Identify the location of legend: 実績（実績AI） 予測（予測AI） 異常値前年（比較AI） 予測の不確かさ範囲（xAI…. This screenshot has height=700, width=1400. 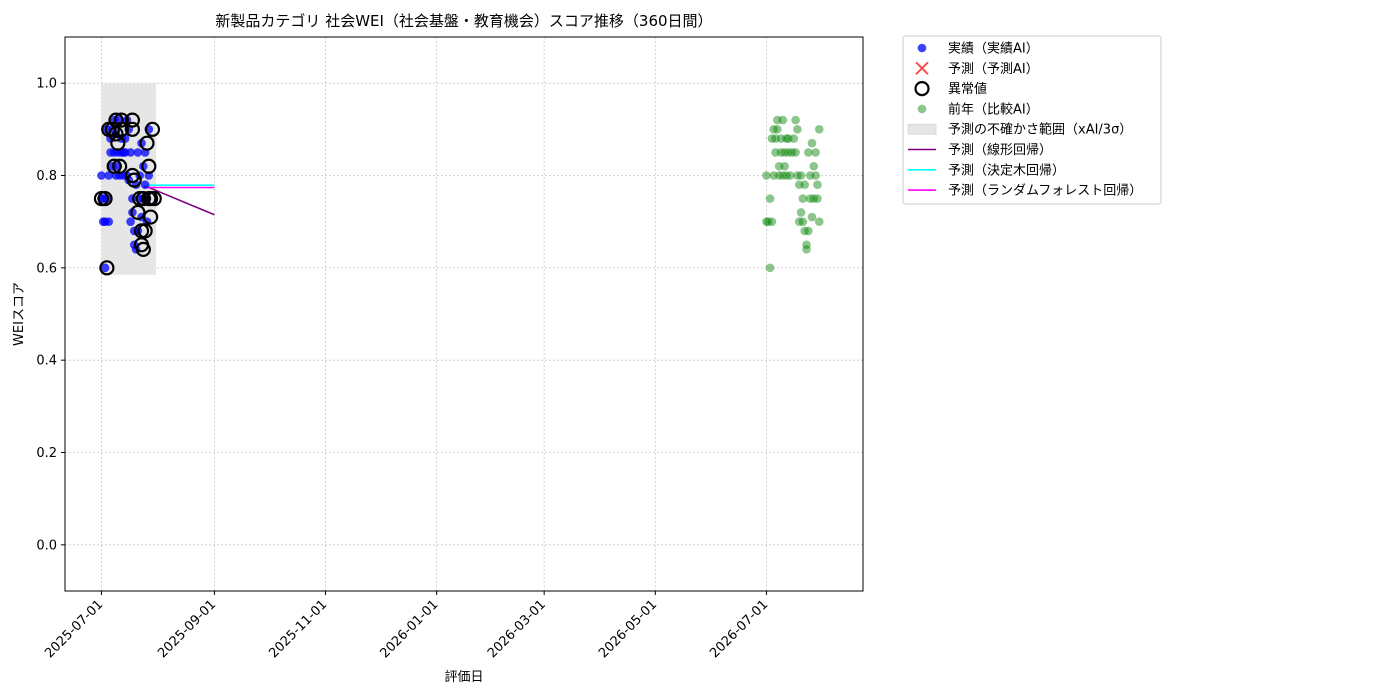
(1032, 120).